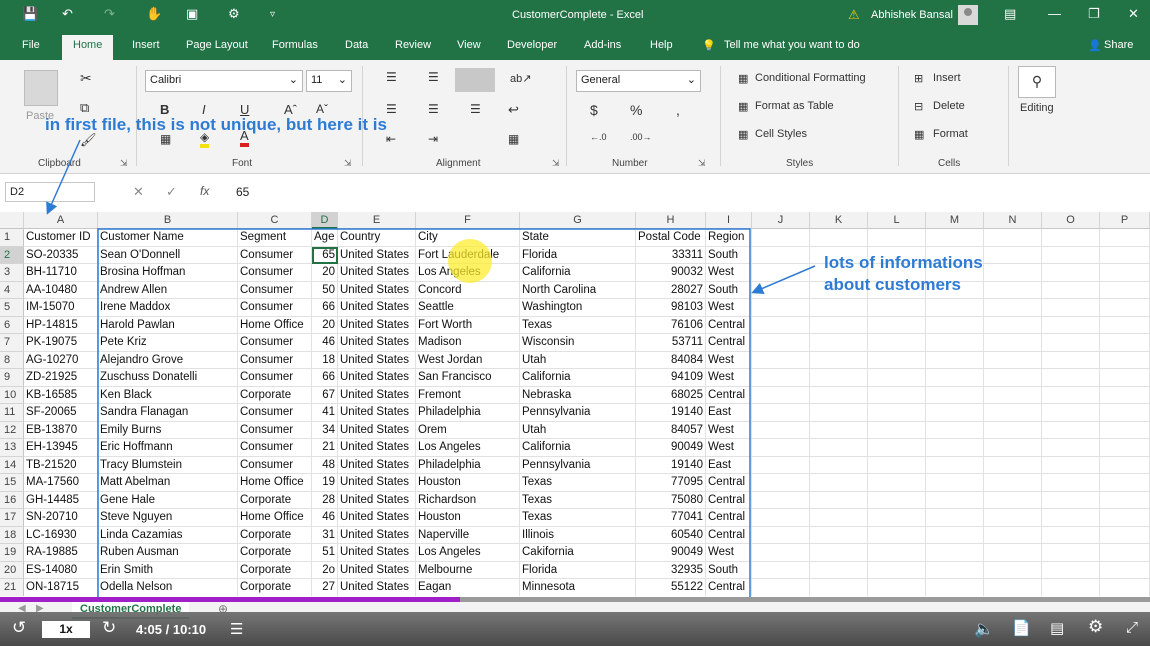  What do you see at coordinates (468, 535) in the screenshot?
I see `table-cell: Naperville` at bounding box center [468, 535].